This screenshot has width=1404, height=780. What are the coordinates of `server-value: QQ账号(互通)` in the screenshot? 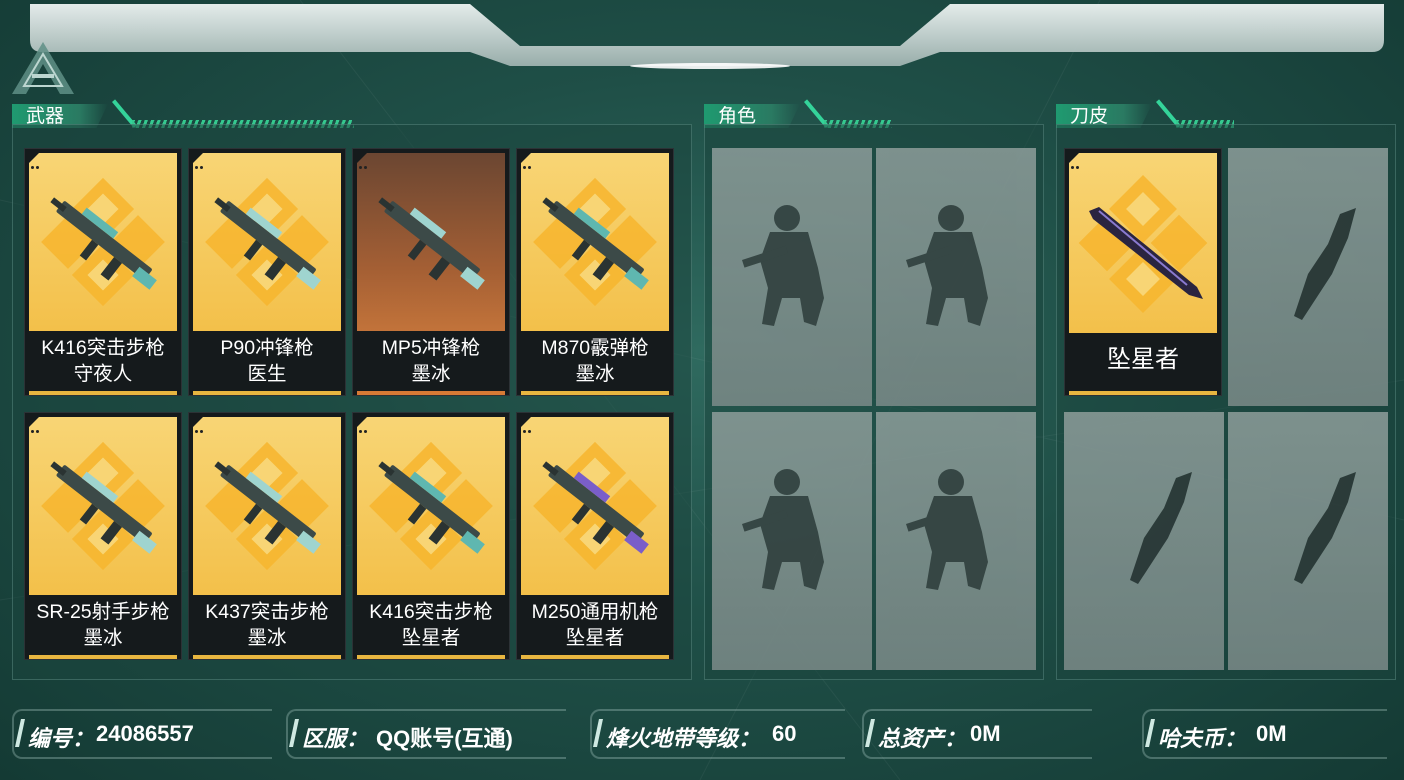 It's located at (444, 738).